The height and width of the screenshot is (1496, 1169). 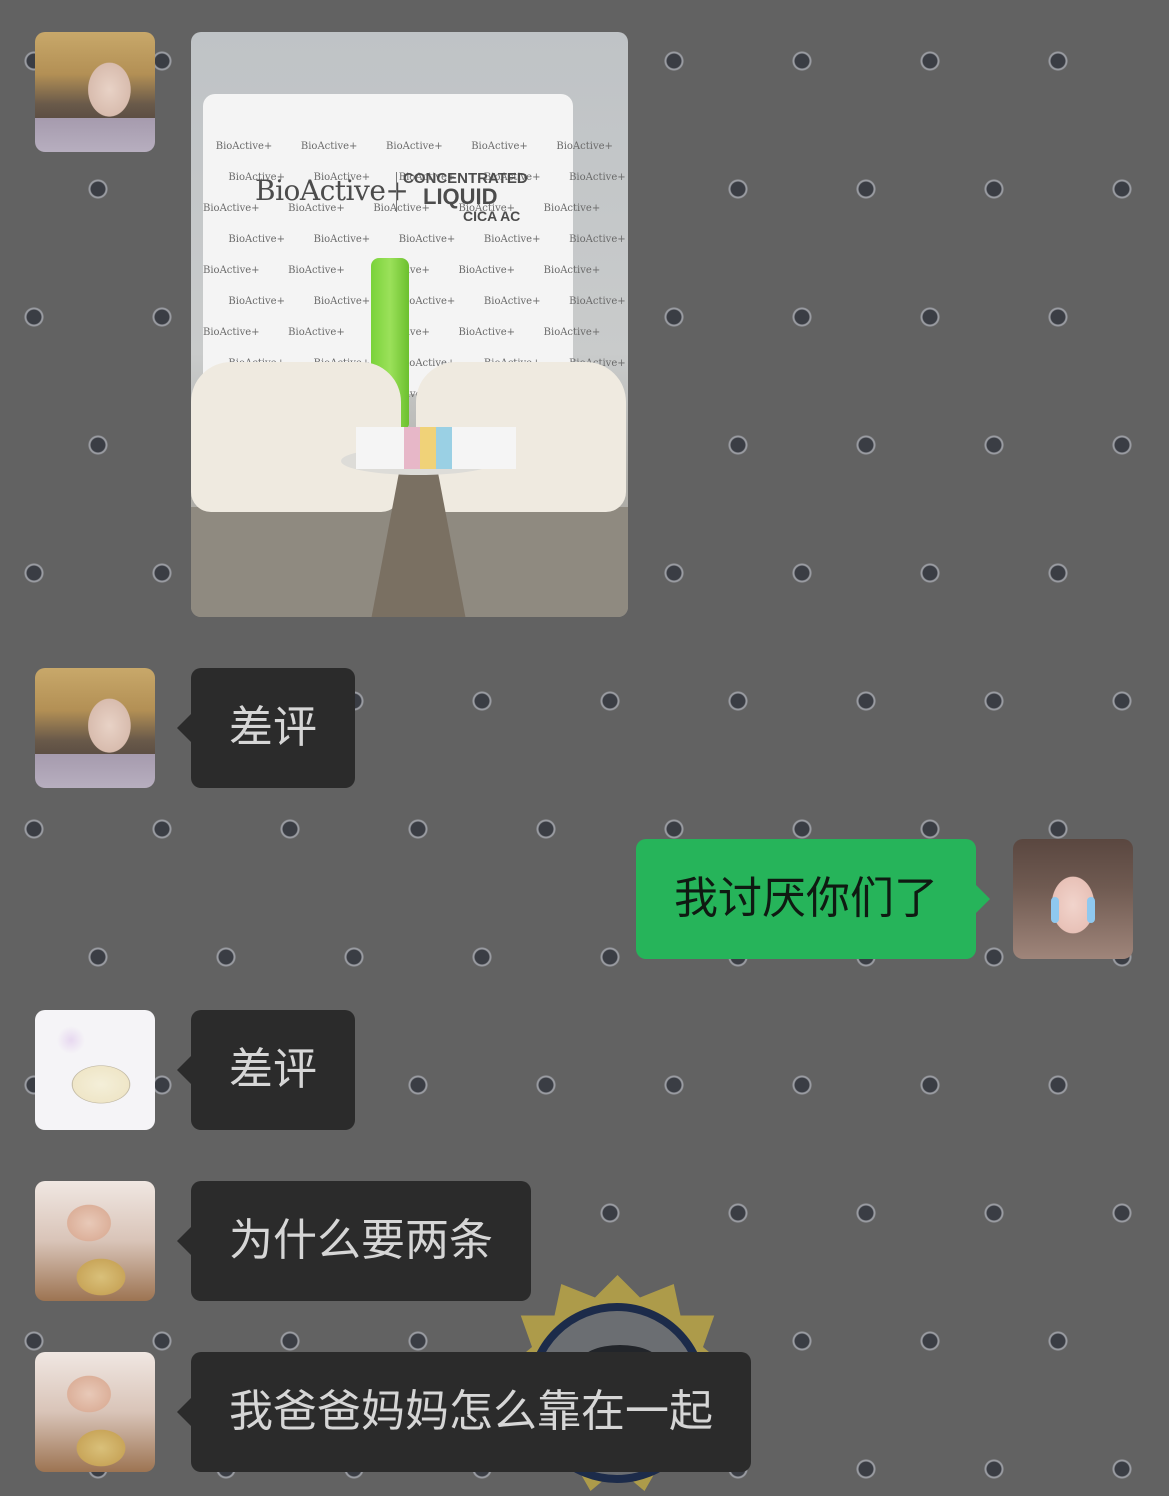 I want to click on message-bubble: 我爸爸妈妈怎么靠在一起, so click(x=464, y=1412).